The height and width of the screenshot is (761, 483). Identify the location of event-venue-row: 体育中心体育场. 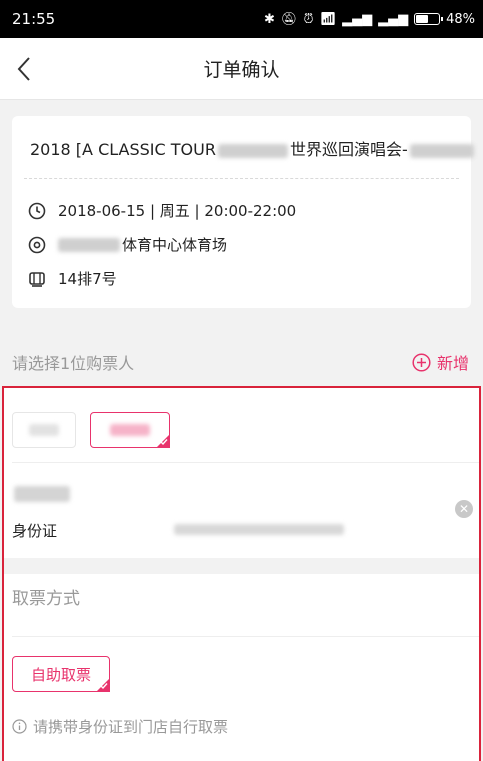
(127, 244).